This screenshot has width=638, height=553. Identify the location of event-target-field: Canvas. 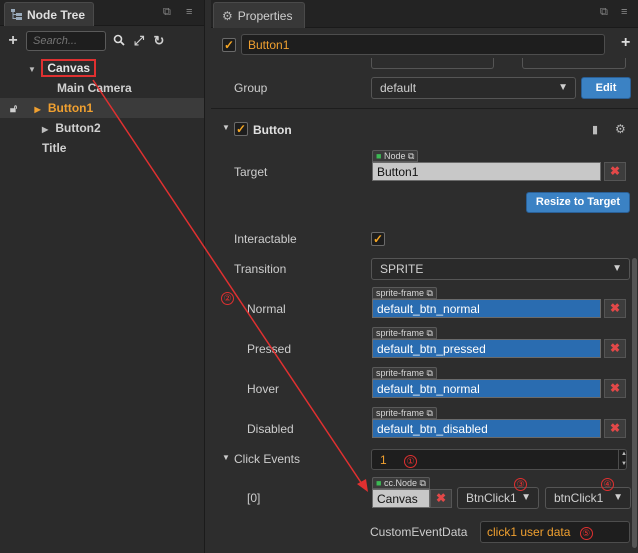
(401, 498).